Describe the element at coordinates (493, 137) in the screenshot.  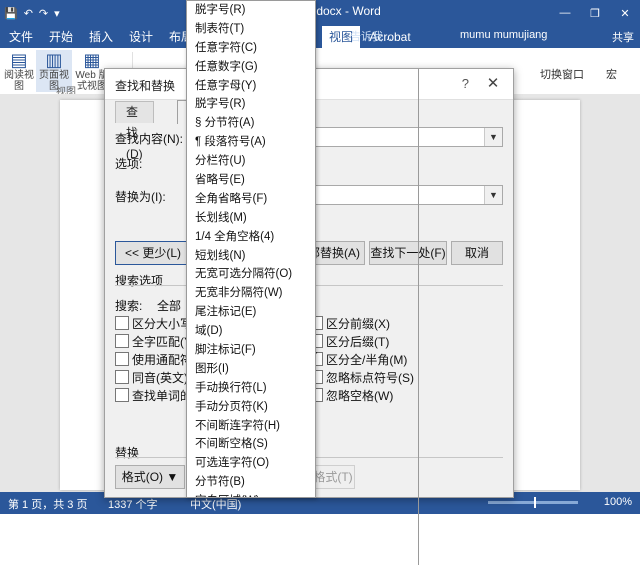
I see `chevron-down-icon: ▼` at that location.